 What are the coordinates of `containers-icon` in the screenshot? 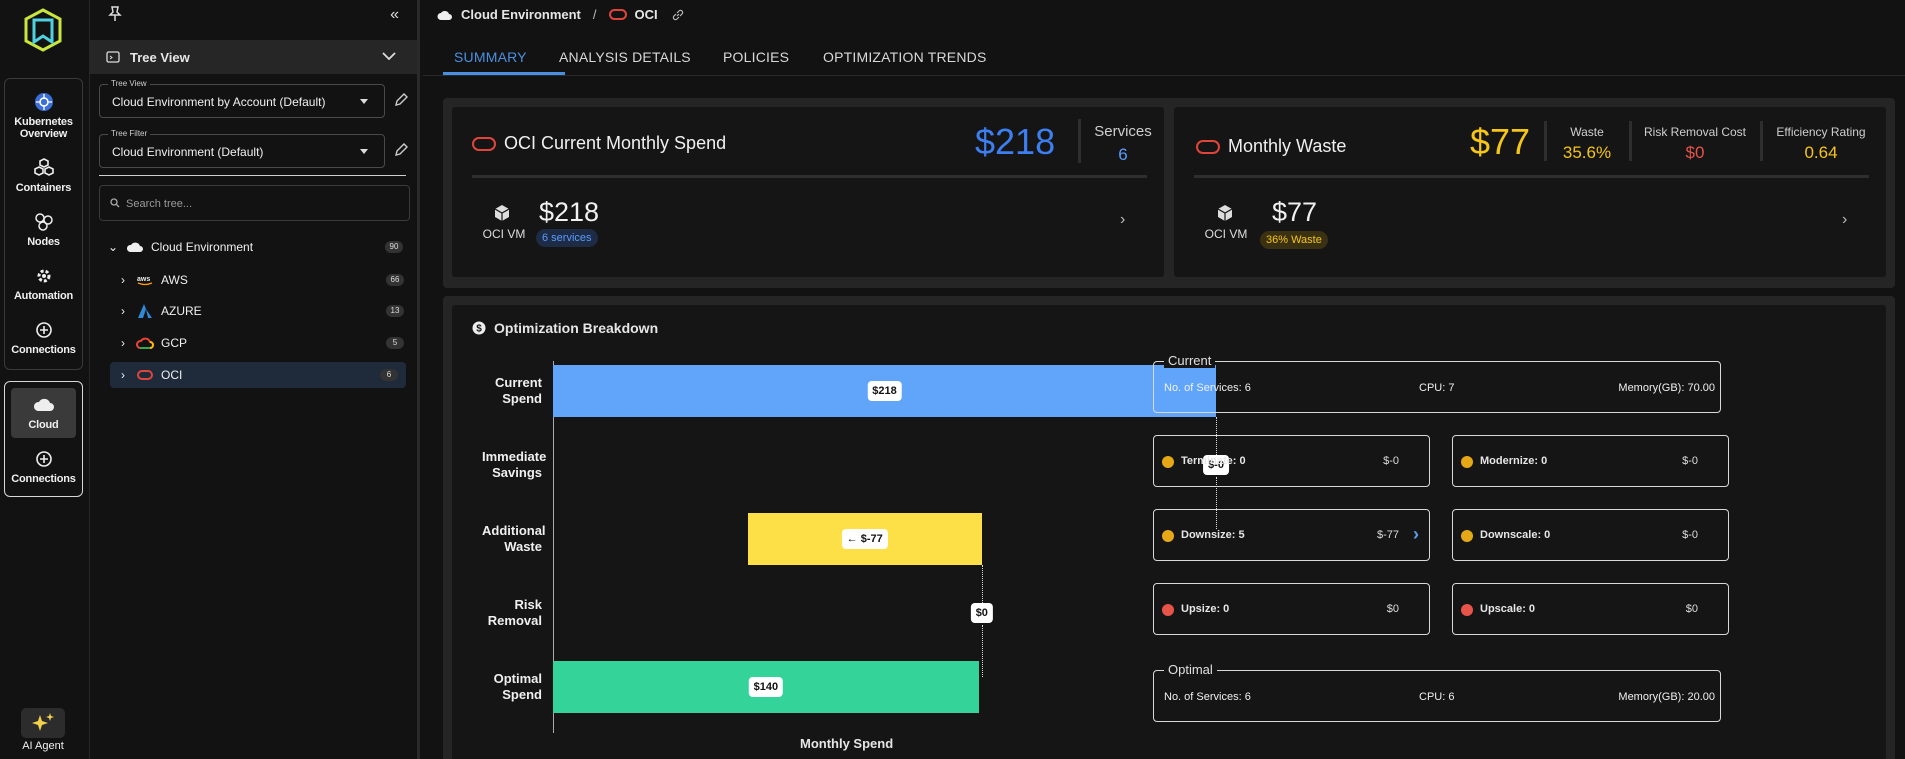 It's located at (43, 167).